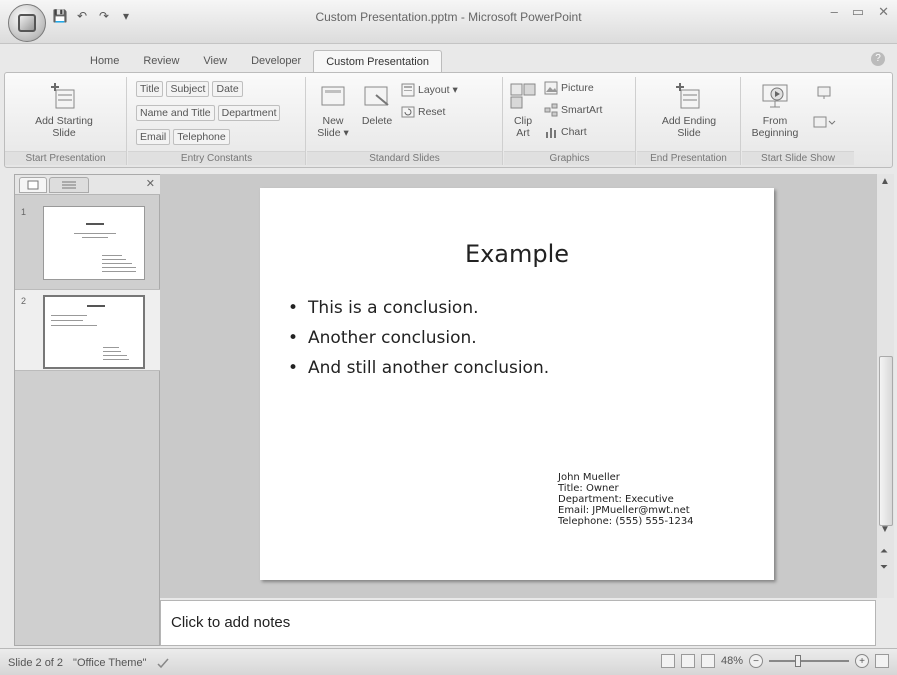 The image size is (897, 675). I want to click on scroll-down-icon: ▼, so click(885, 529).